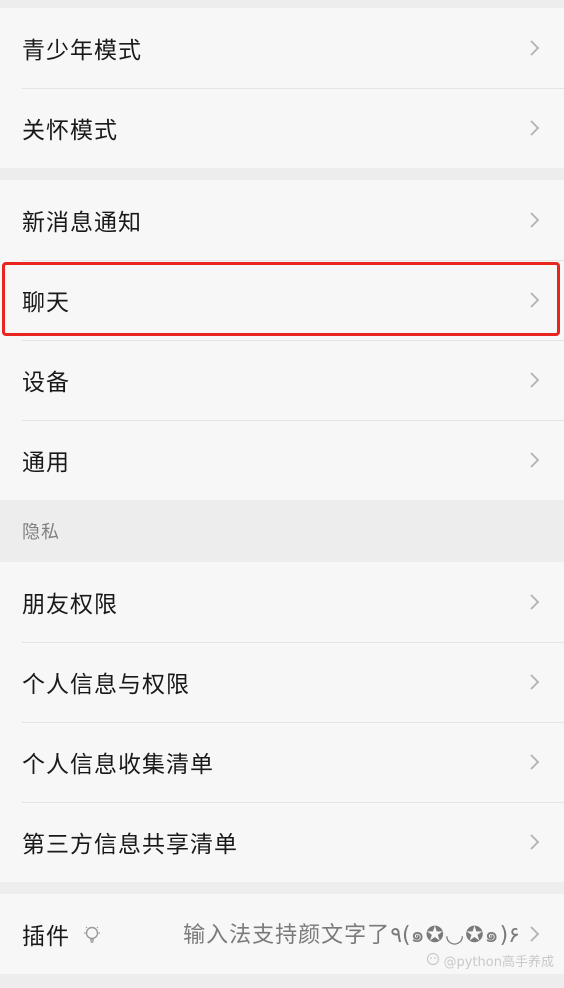 This screenshot has width=564, height=988. What do you see at coordinates (130, 845) in the screenshot?
I see `settings-item-label: 第三方信息共享清单` at bounding box center [130, 845].